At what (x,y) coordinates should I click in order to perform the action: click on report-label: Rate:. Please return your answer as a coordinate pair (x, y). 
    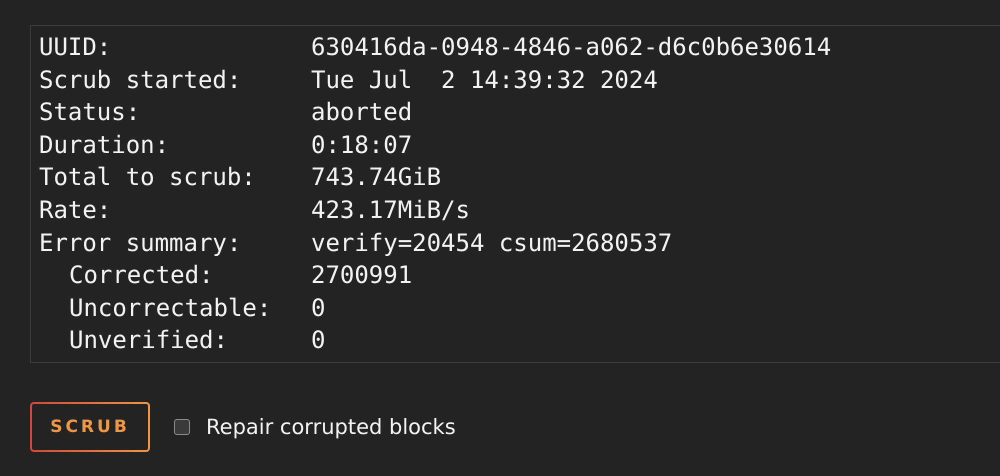
    Looking at the image, I should click on (75, 210).